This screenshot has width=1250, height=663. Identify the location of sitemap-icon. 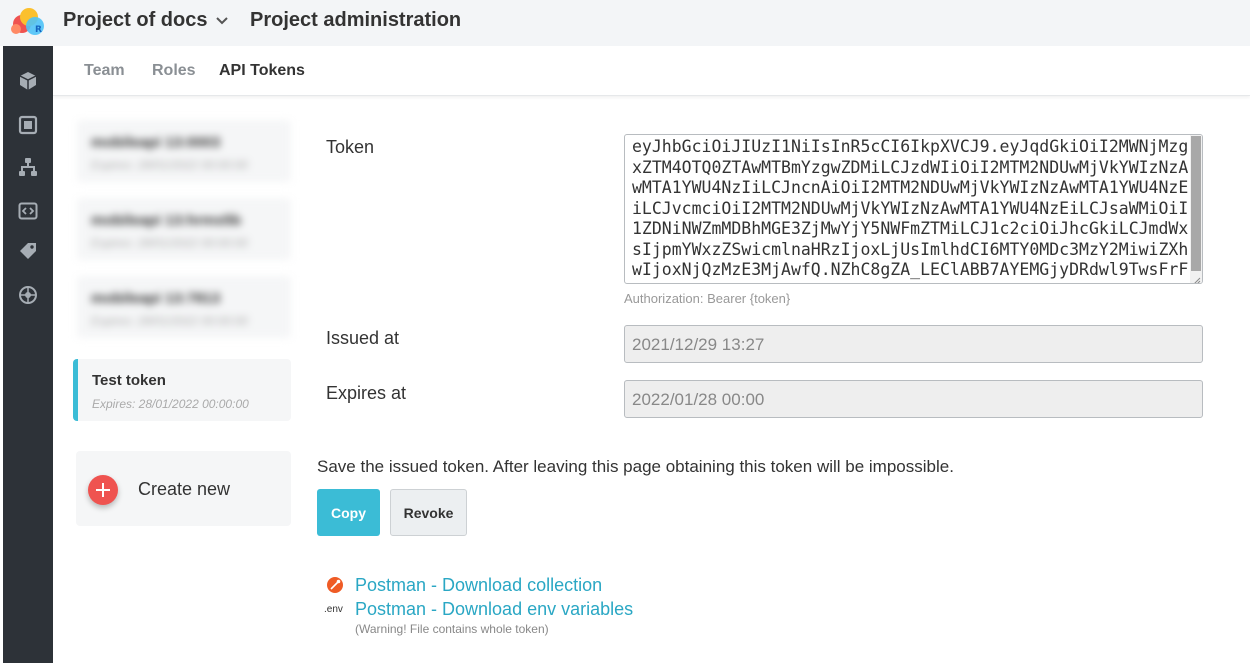
(28, 167).